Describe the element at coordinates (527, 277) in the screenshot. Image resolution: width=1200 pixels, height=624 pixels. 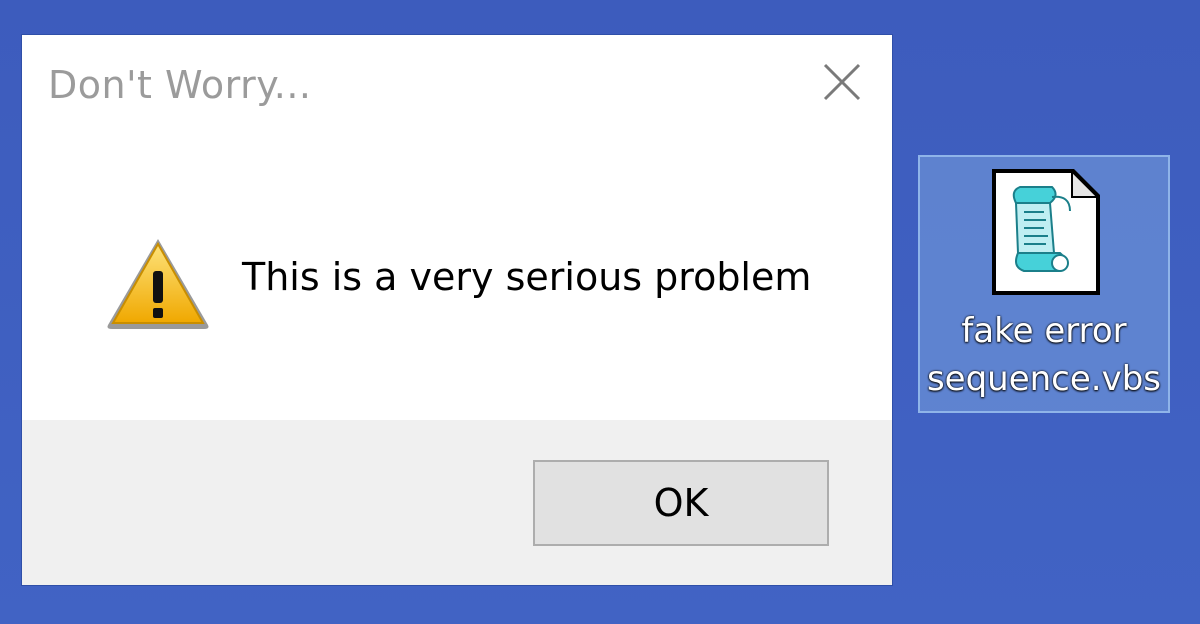
I see `dialog-message: This is a very serious problem` at that location.